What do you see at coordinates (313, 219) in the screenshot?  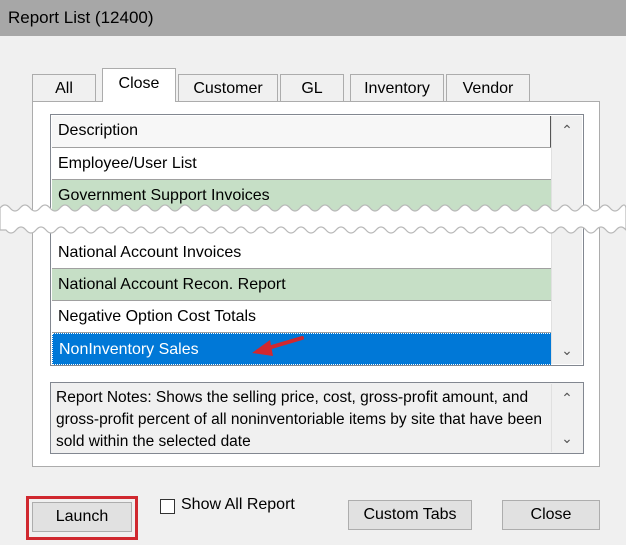 I see `torn-edge-divider` at bounding box center [313, 219].